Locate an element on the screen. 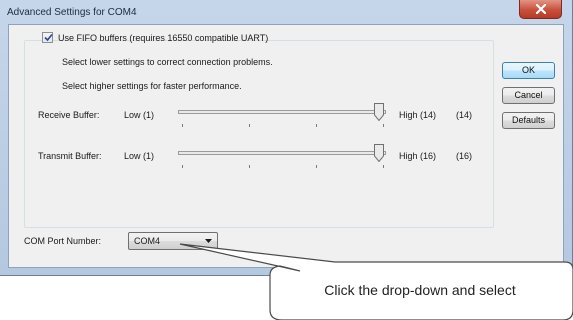  receive-slider-track is located at coordinates (282, 112).